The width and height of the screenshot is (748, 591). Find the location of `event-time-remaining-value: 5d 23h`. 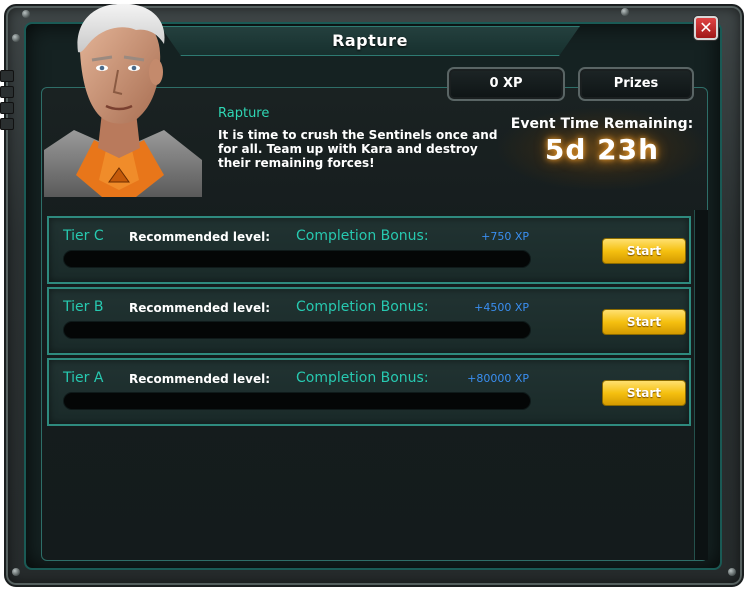

event-time-remaining-value: 5d 23h is located at coordinates (602, 149).